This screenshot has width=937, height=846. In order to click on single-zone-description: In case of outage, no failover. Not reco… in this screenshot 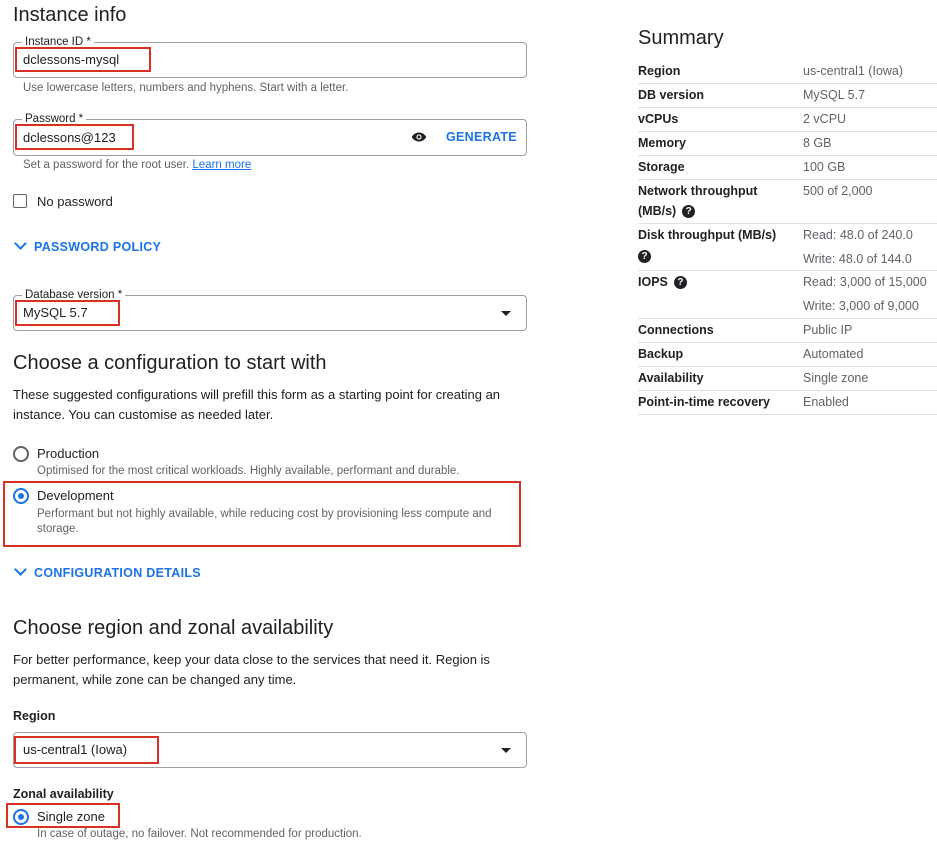, I will do `click(199, 834)`.